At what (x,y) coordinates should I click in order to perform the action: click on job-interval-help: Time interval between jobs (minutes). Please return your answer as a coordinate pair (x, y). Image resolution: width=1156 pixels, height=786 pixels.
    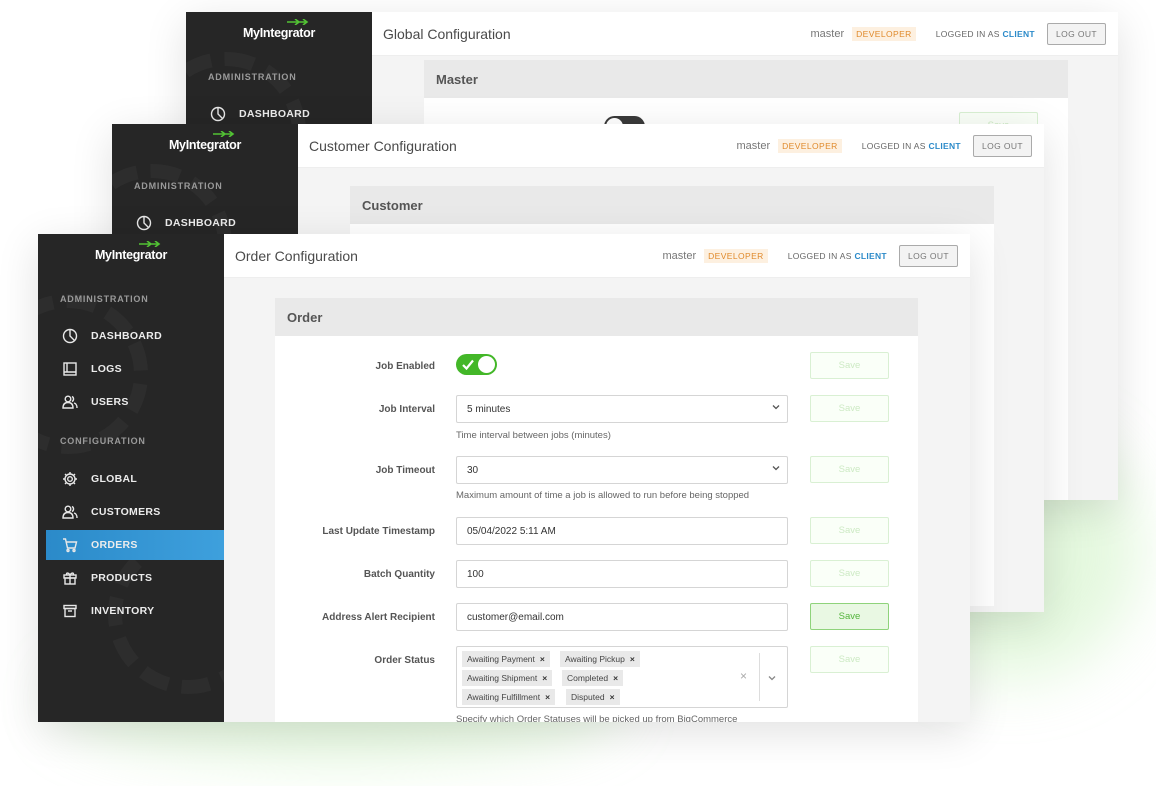
    Looking at the image, I should click on (533, 435).